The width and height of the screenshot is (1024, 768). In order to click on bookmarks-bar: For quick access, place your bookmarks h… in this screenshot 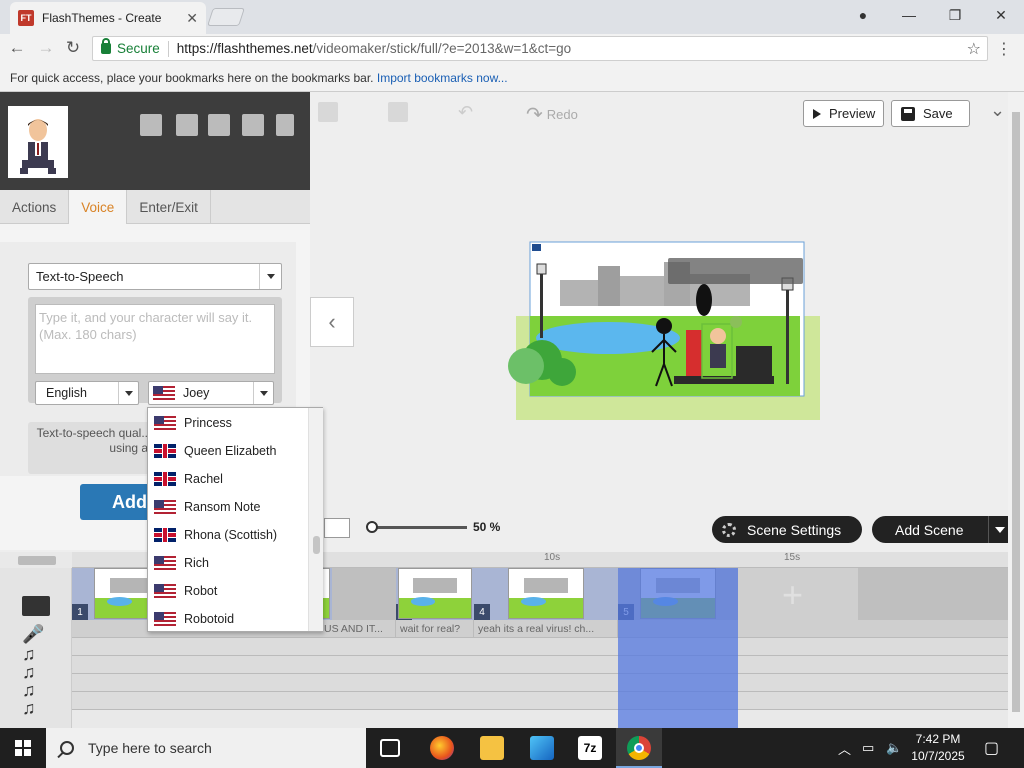, I will do `click(512, 77)`.